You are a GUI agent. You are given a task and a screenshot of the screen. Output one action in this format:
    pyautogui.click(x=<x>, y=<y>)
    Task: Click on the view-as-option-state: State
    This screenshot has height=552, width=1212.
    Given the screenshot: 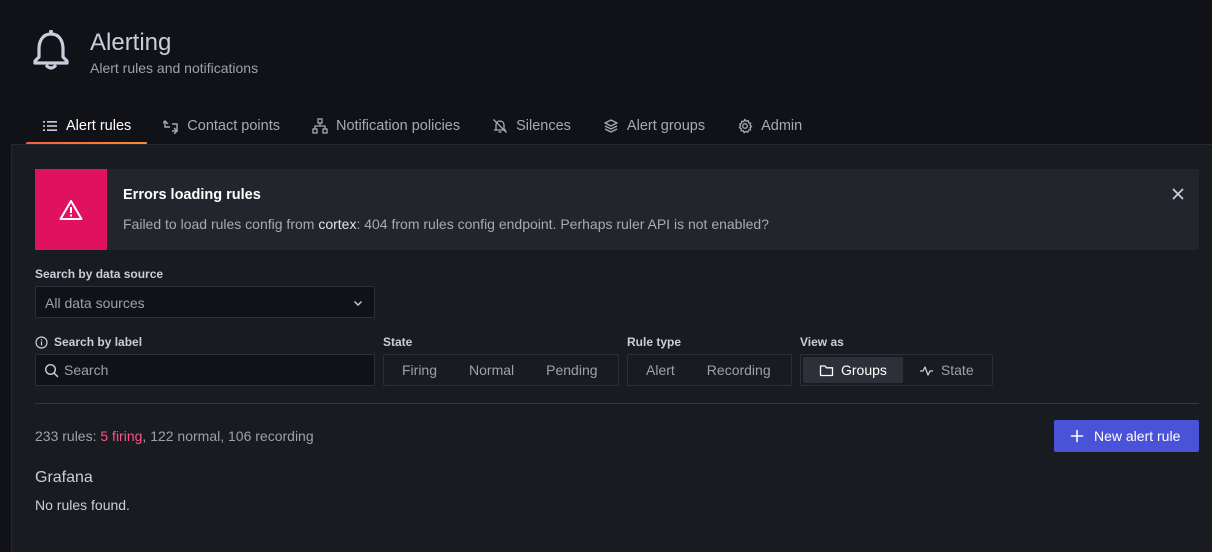 What is the action you would take?
    pyautogui.click(x=946, y=370)
    